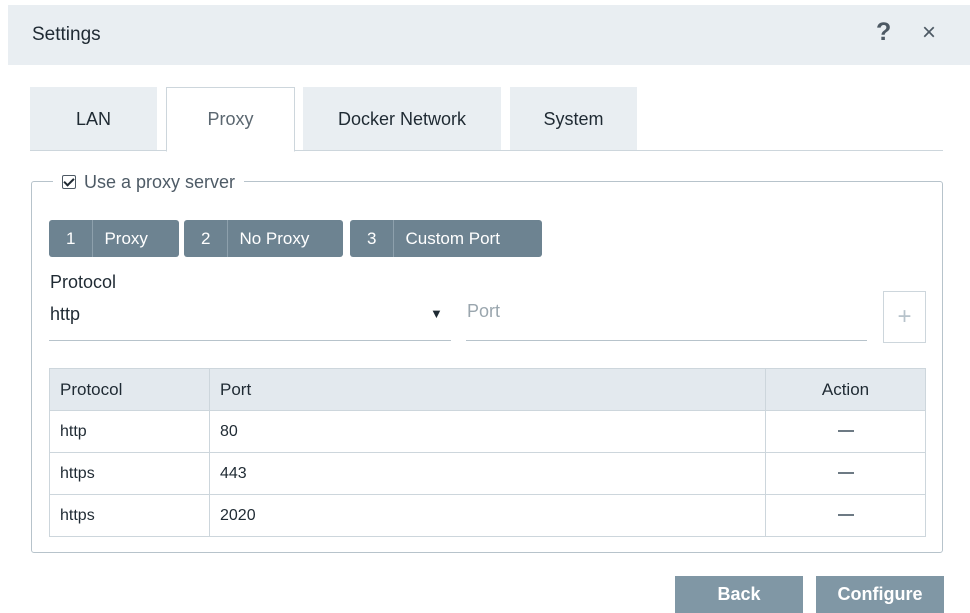  Describe the element at coordinates (402, 119) in the screenshot. I see `tab-docker-network: Docker Network` at that location.